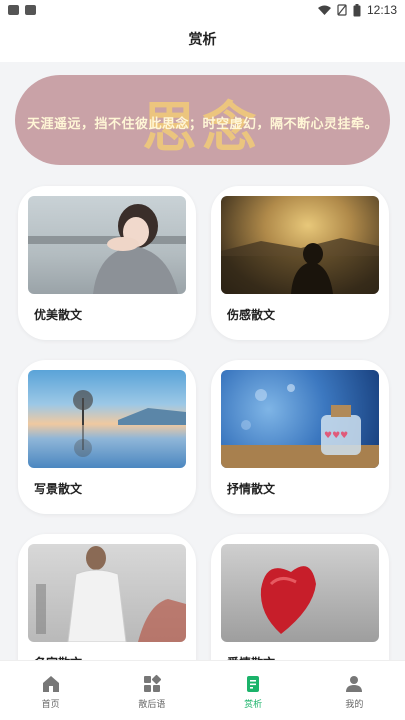 The image size is (405, 720). I want to click on tab-mine: 我的, so click(354, 690).